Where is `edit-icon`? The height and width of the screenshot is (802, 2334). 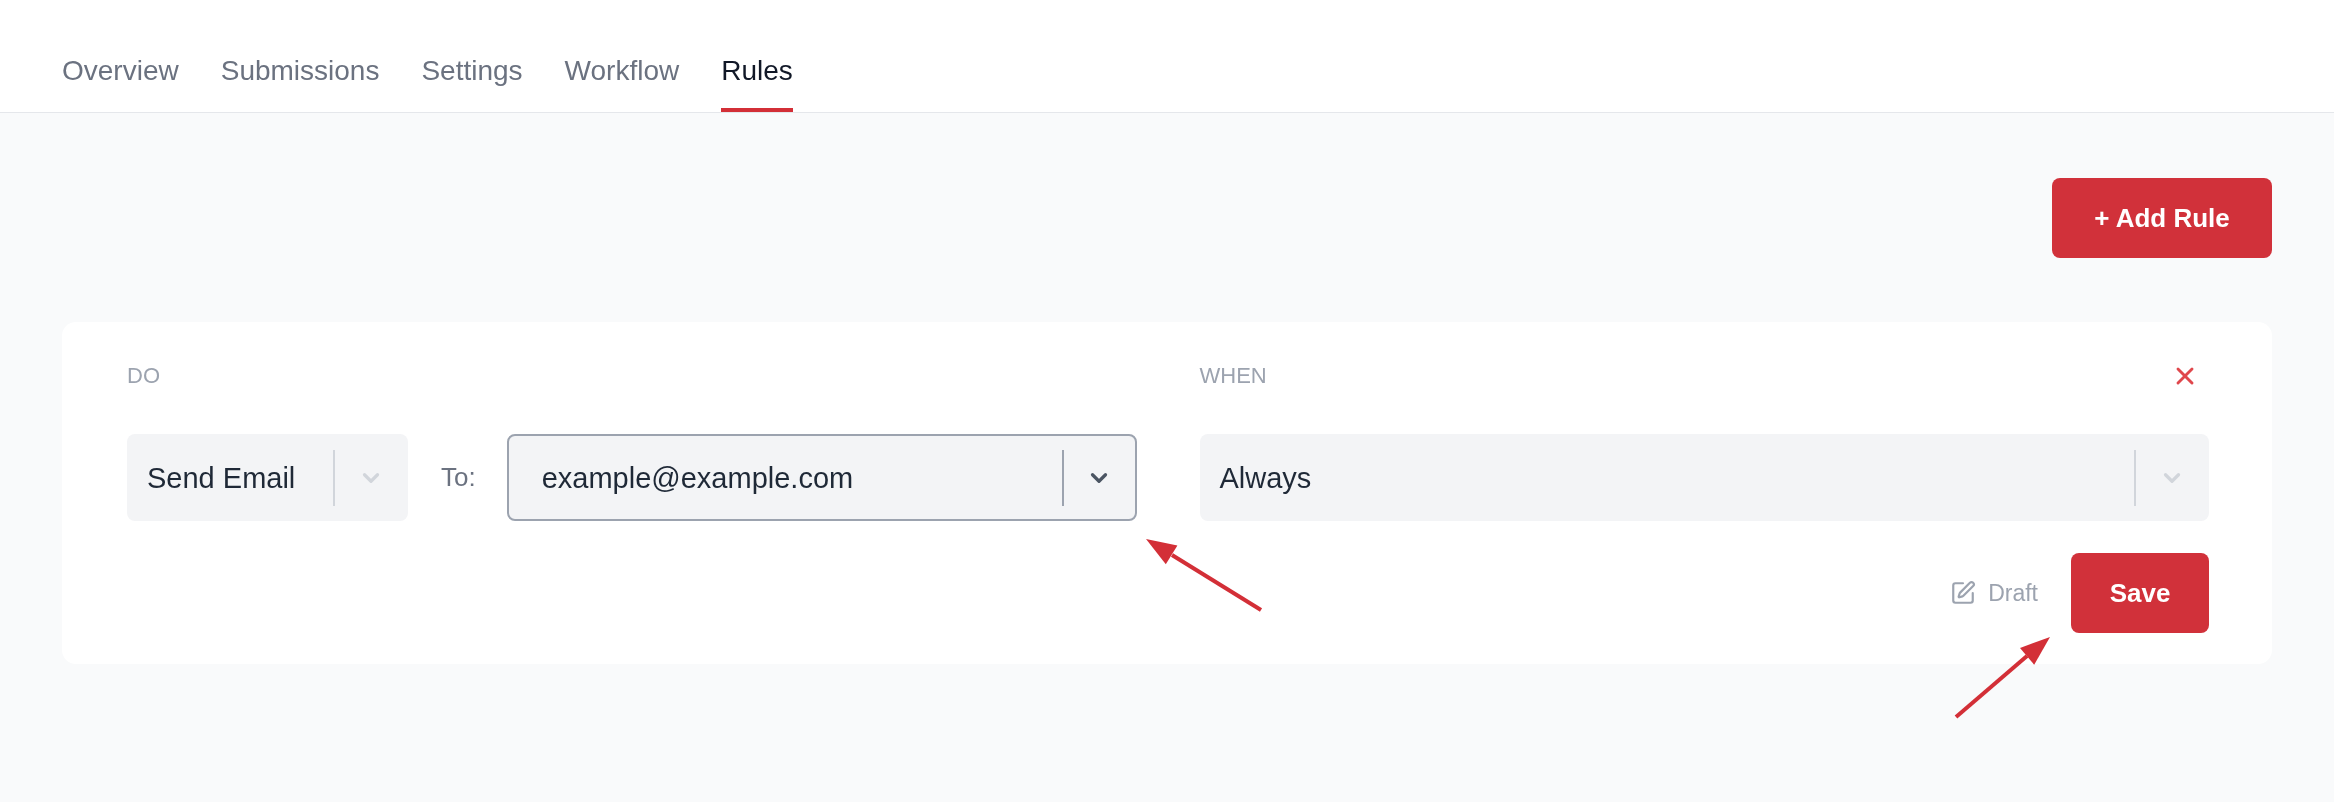 edit-icon is located at coordinates (1963, 593).